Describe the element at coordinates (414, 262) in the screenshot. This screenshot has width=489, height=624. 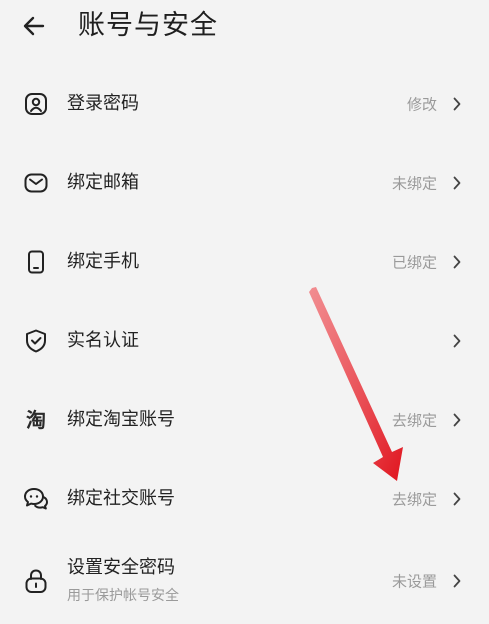
I see `row-status: 已绑定` at that location.